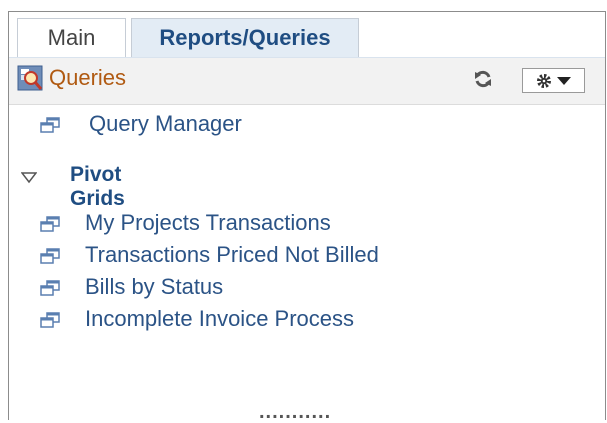 This screenshot has width=607, height=423. I want to click on gear-icon, so click(544, 80).